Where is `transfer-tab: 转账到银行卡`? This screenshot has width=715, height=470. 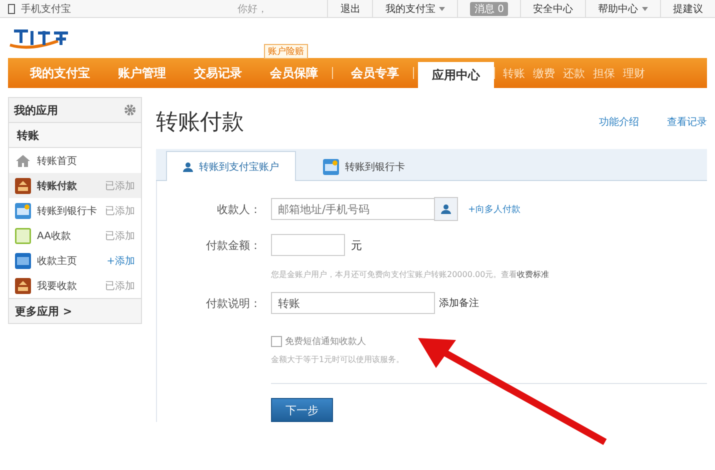 transfer-tab: 转账到银行卡 is located at coordinates (364, 166).